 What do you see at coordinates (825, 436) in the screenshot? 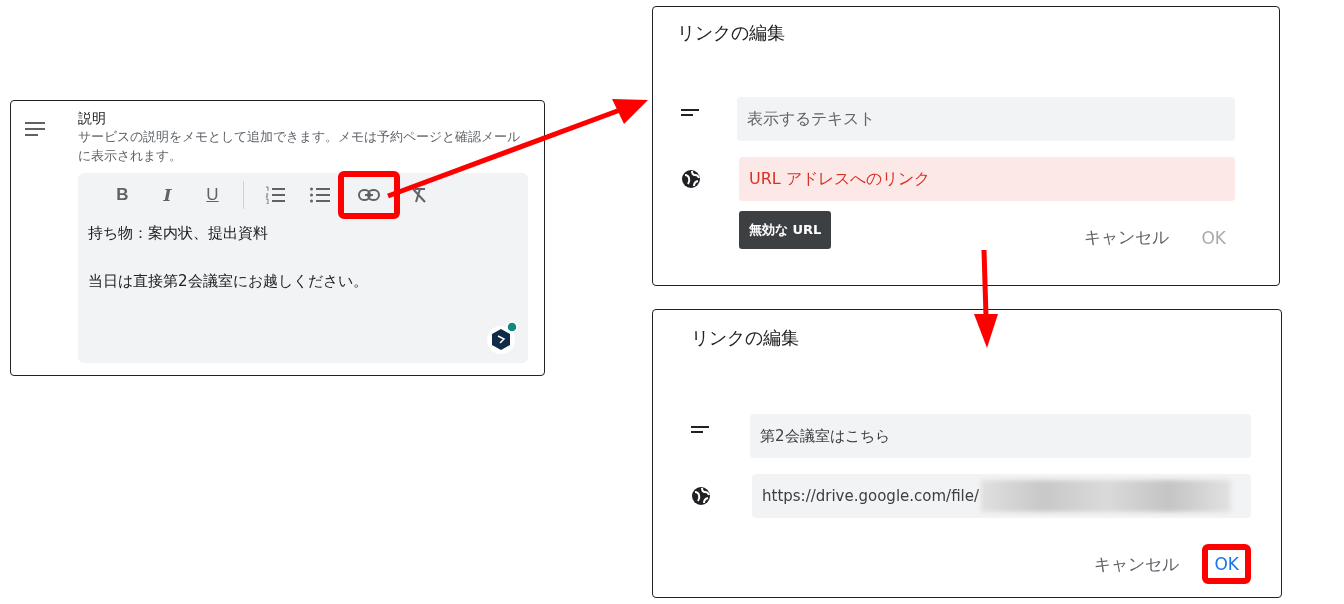
I see `field-value: 第2会議室はこちら` at bounding box center [825, 436].